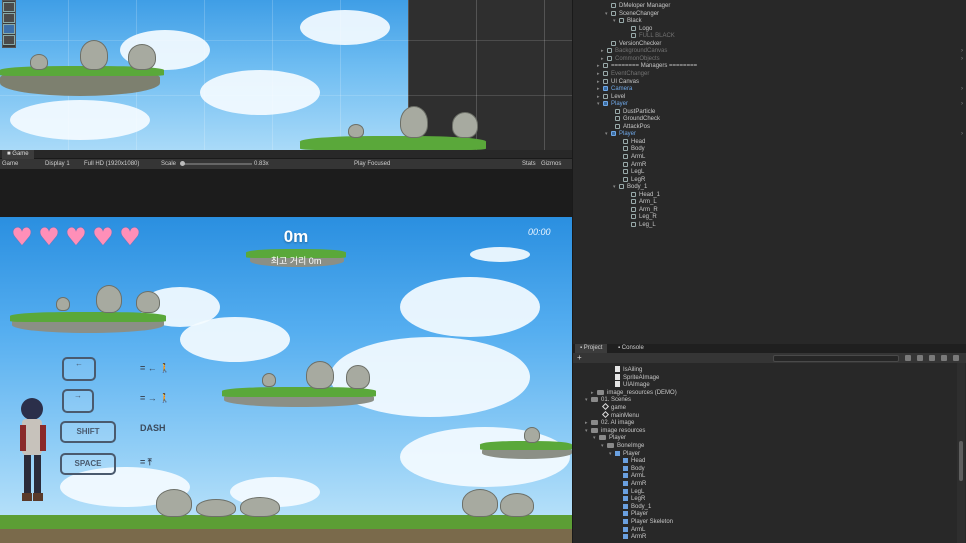 The image size is (966, 543). I want to click on game-mode-dropdown: Game, so click(10, 164).